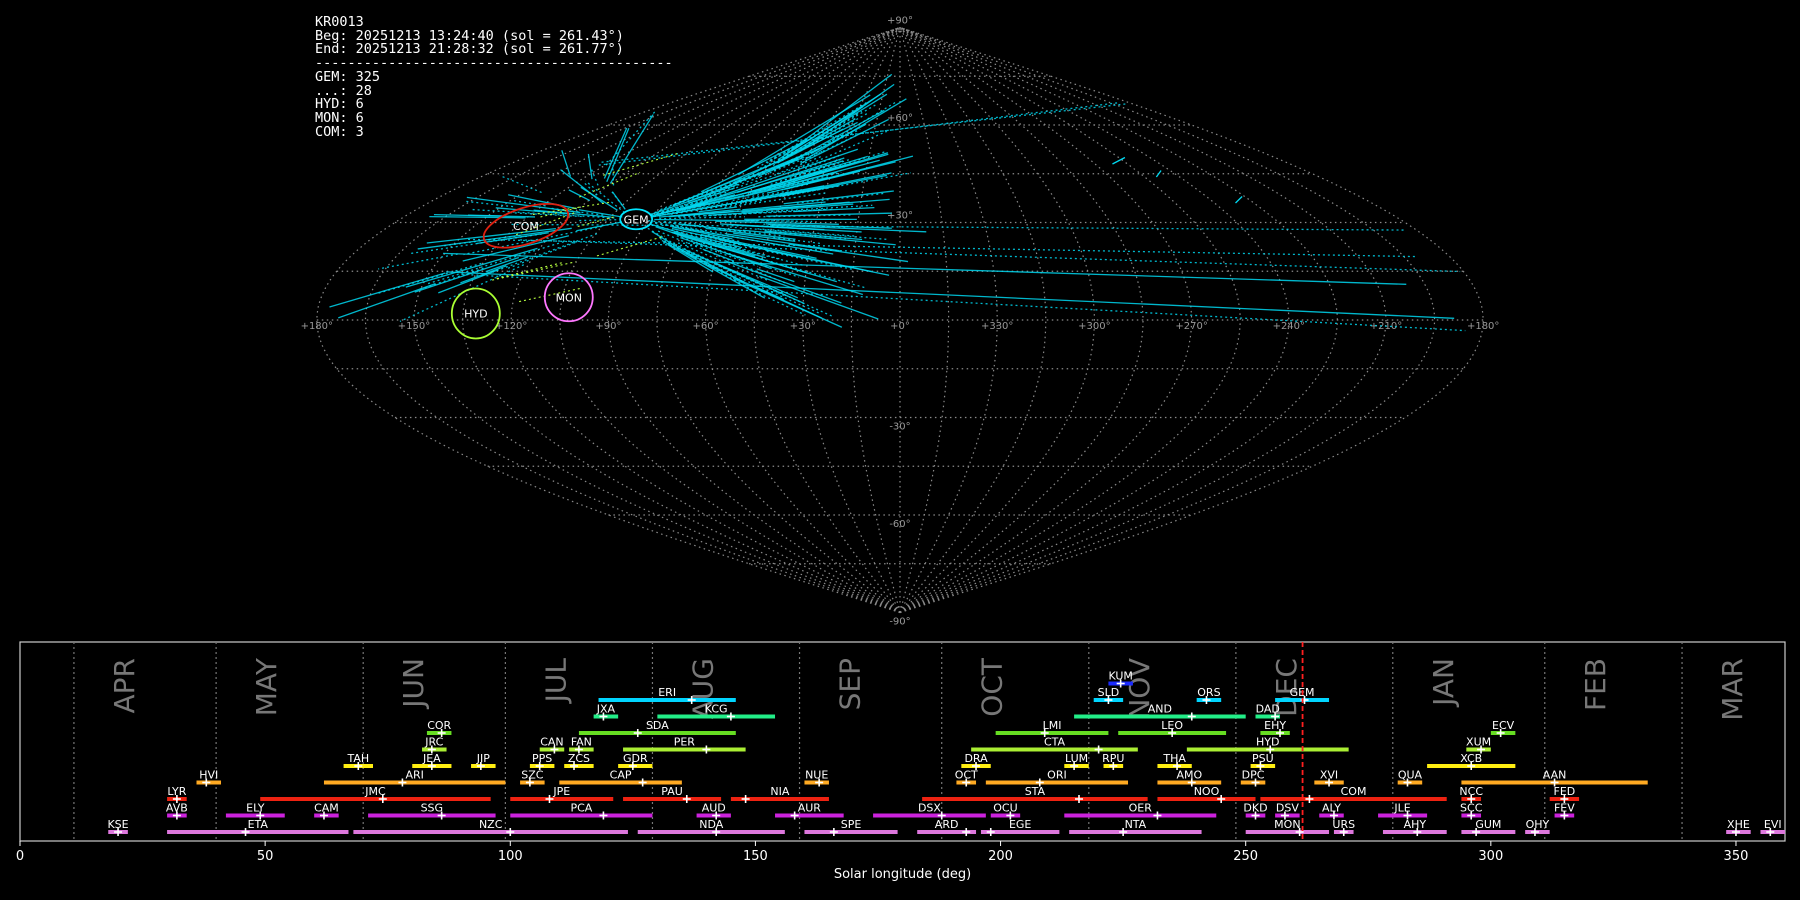  What do you see at coordinates (1564, 808) in the screenshot?
I see `shower-label: FEV` at bounding box center [1564, 808].